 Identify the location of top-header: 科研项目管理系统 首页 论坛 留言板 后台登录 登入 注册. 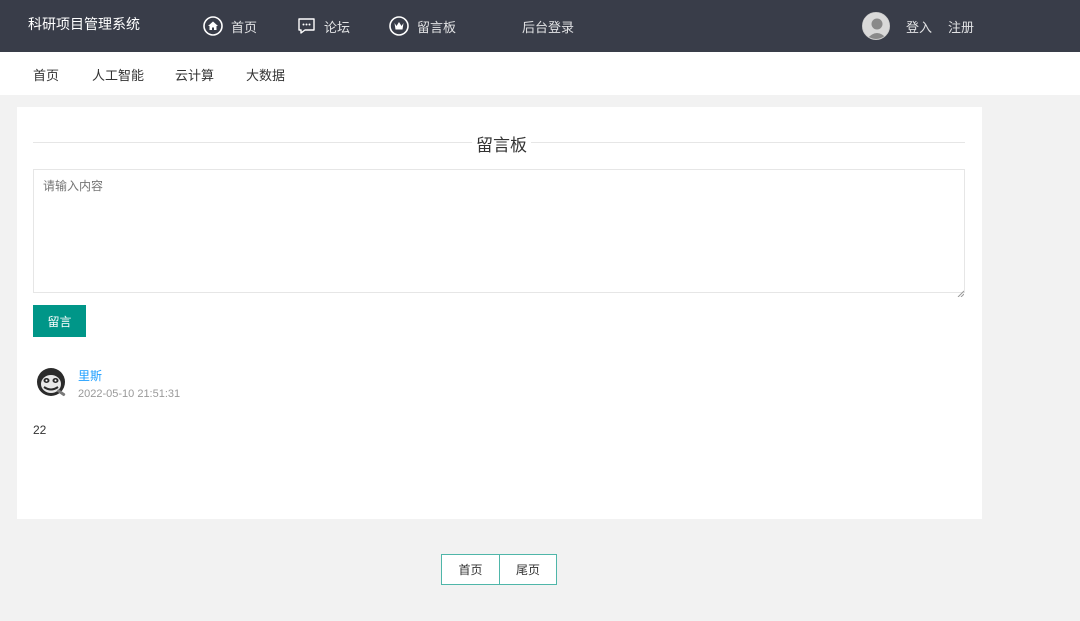
(540, 26).